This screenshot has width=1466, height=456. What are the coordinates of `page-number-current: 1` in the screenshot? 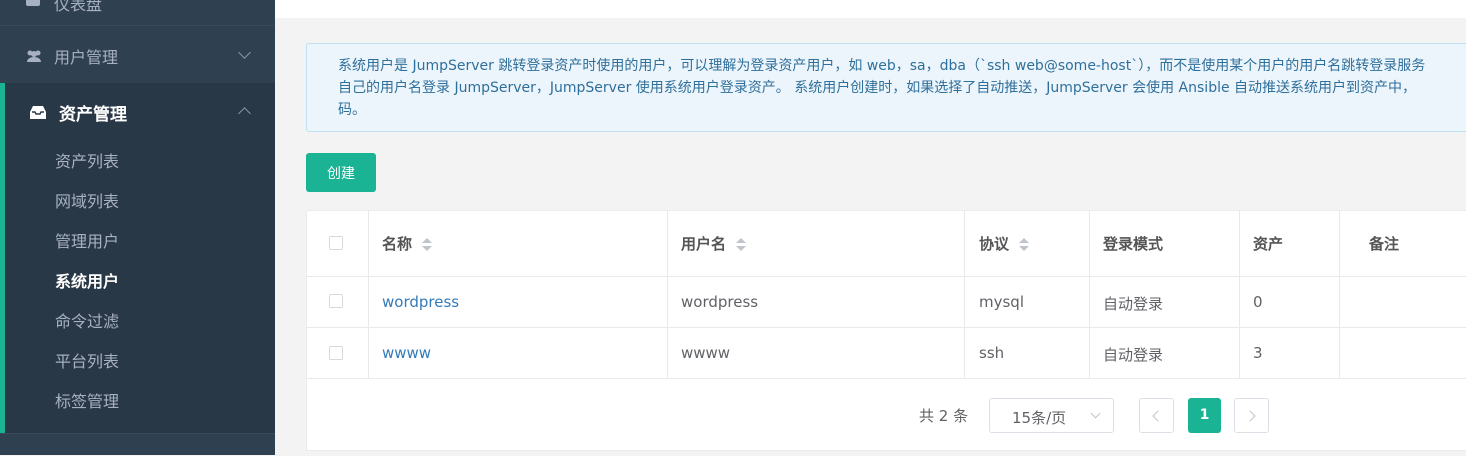 It's located at (1204, 415).